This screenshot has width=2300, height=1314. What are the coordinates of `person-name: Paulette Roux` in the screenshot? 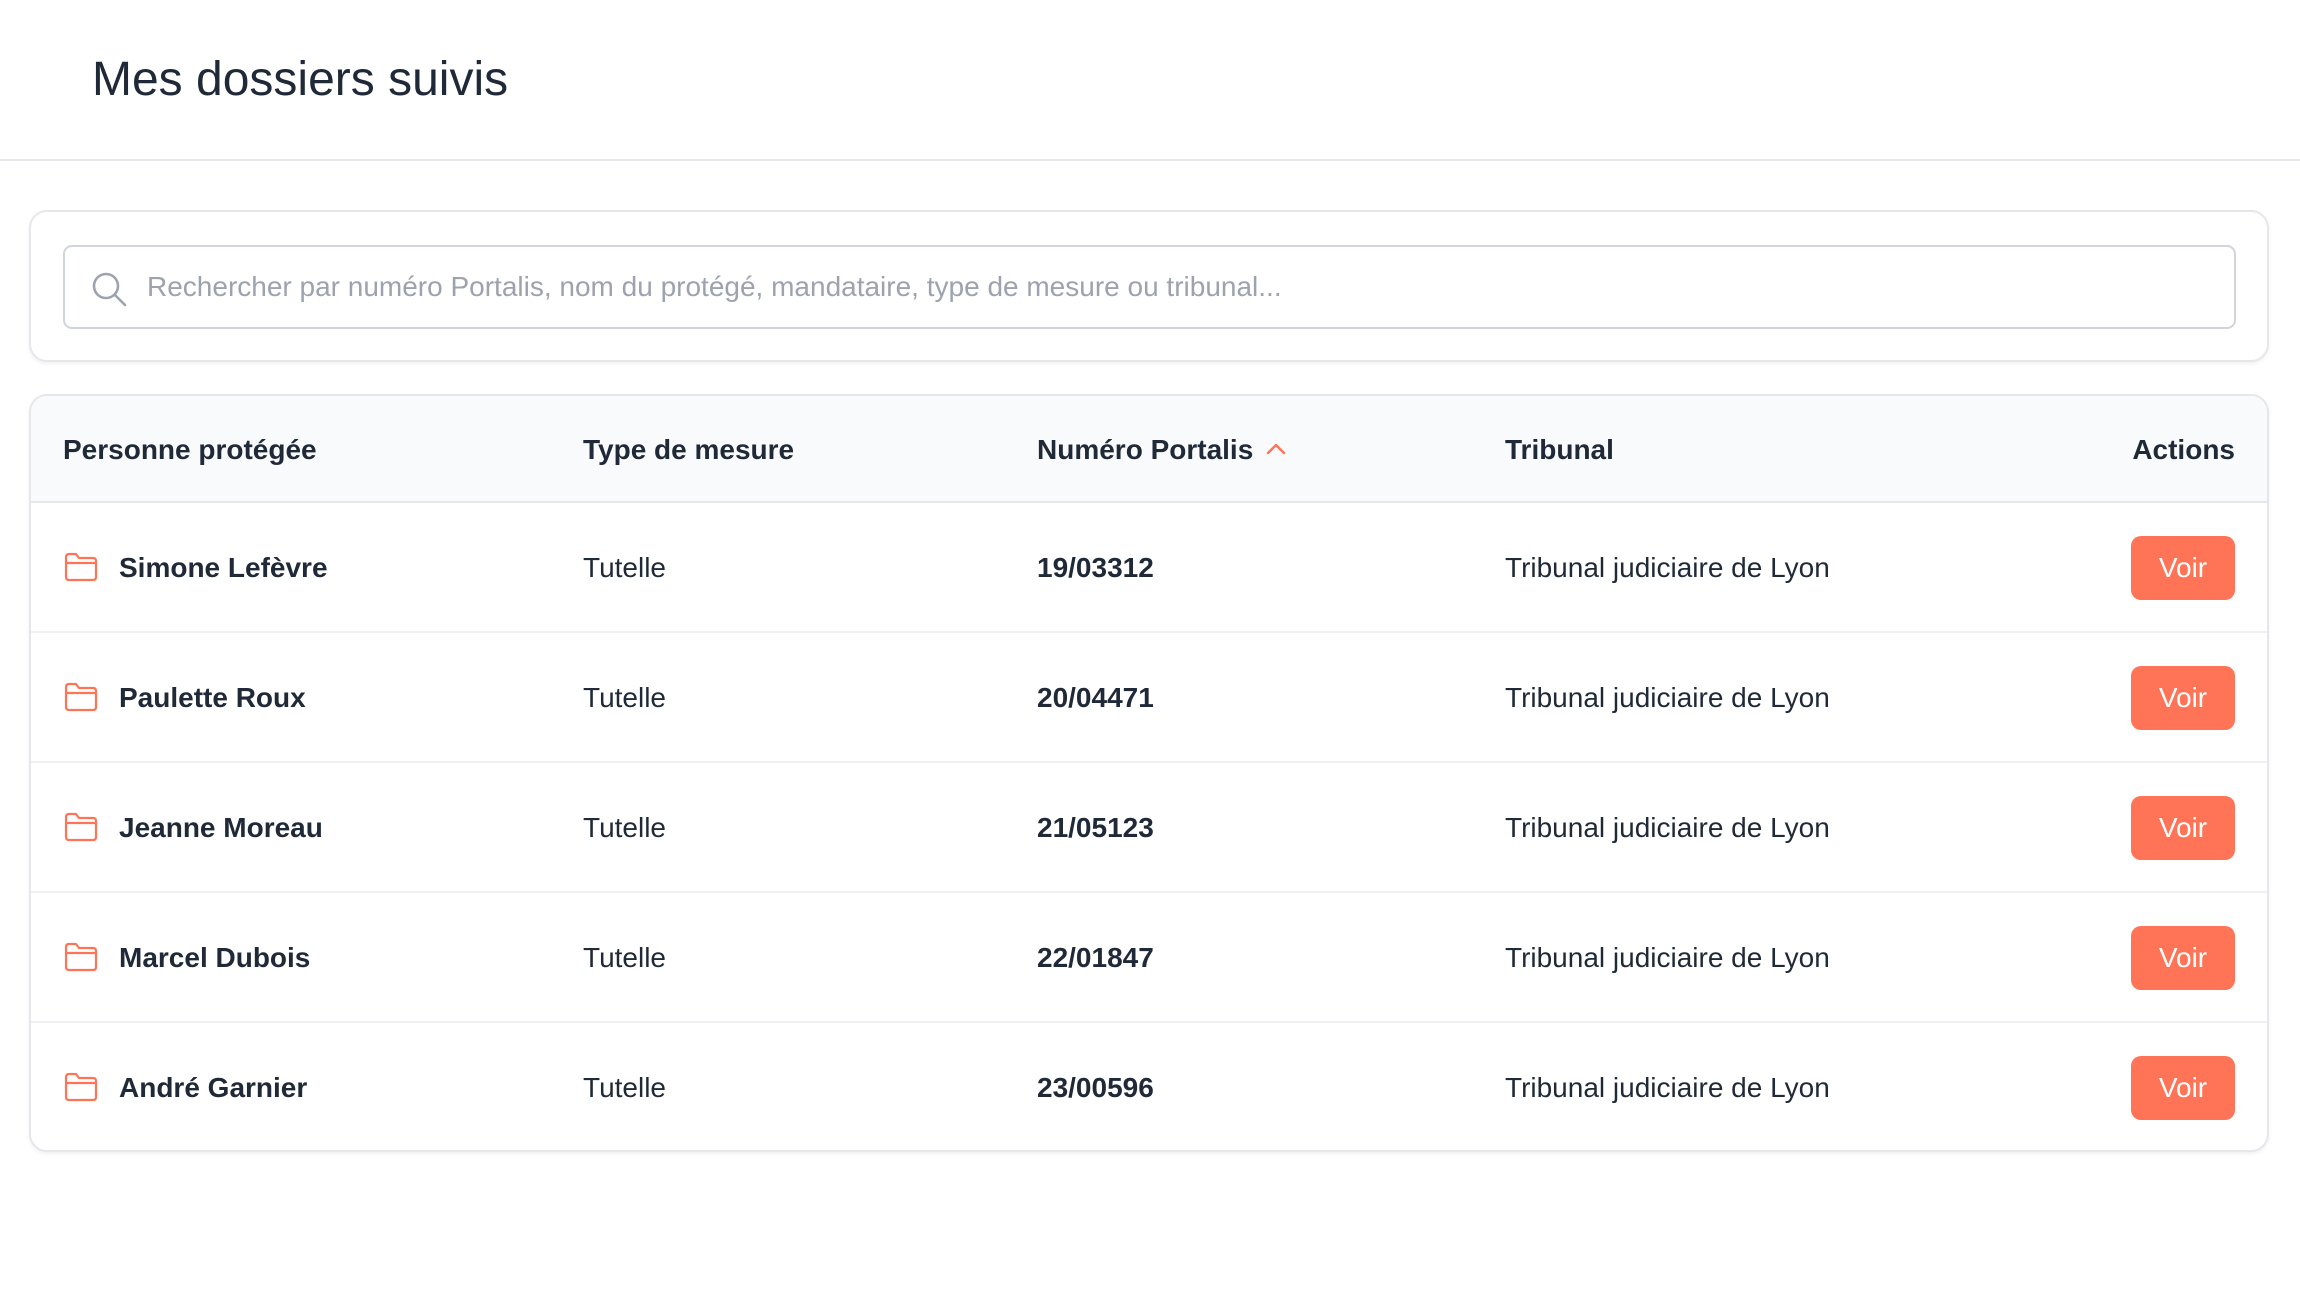 It's located at (212, 697).